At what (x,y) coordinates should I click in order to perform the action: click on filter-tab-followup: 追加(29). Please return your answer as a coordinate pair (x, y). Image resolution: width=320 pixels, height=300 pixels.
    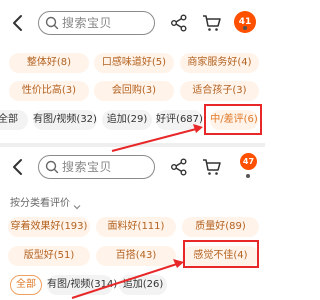
    Looking at the image, I should click on (127, 120).